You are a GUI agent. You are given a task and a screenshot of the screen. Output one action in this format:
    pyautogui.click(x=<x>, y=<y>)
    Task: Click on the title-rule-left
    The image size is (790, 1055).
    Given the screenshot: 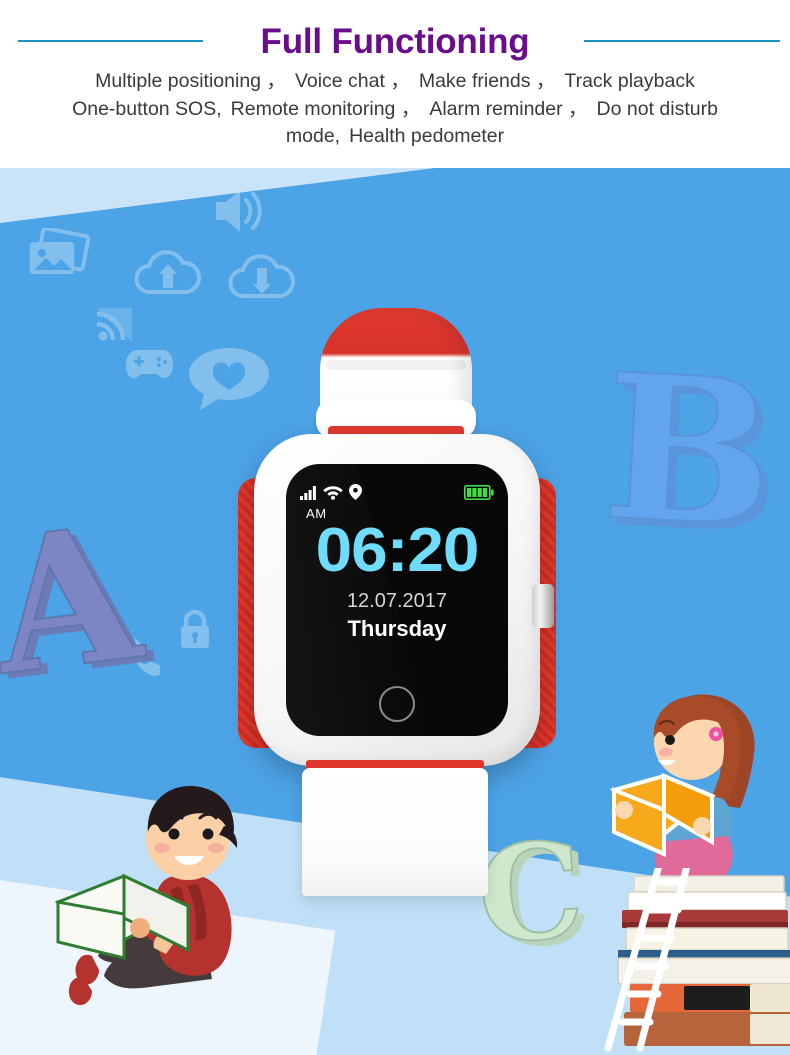 What is the action you would take?
    pyautogui.click(x=110, y=41)
    